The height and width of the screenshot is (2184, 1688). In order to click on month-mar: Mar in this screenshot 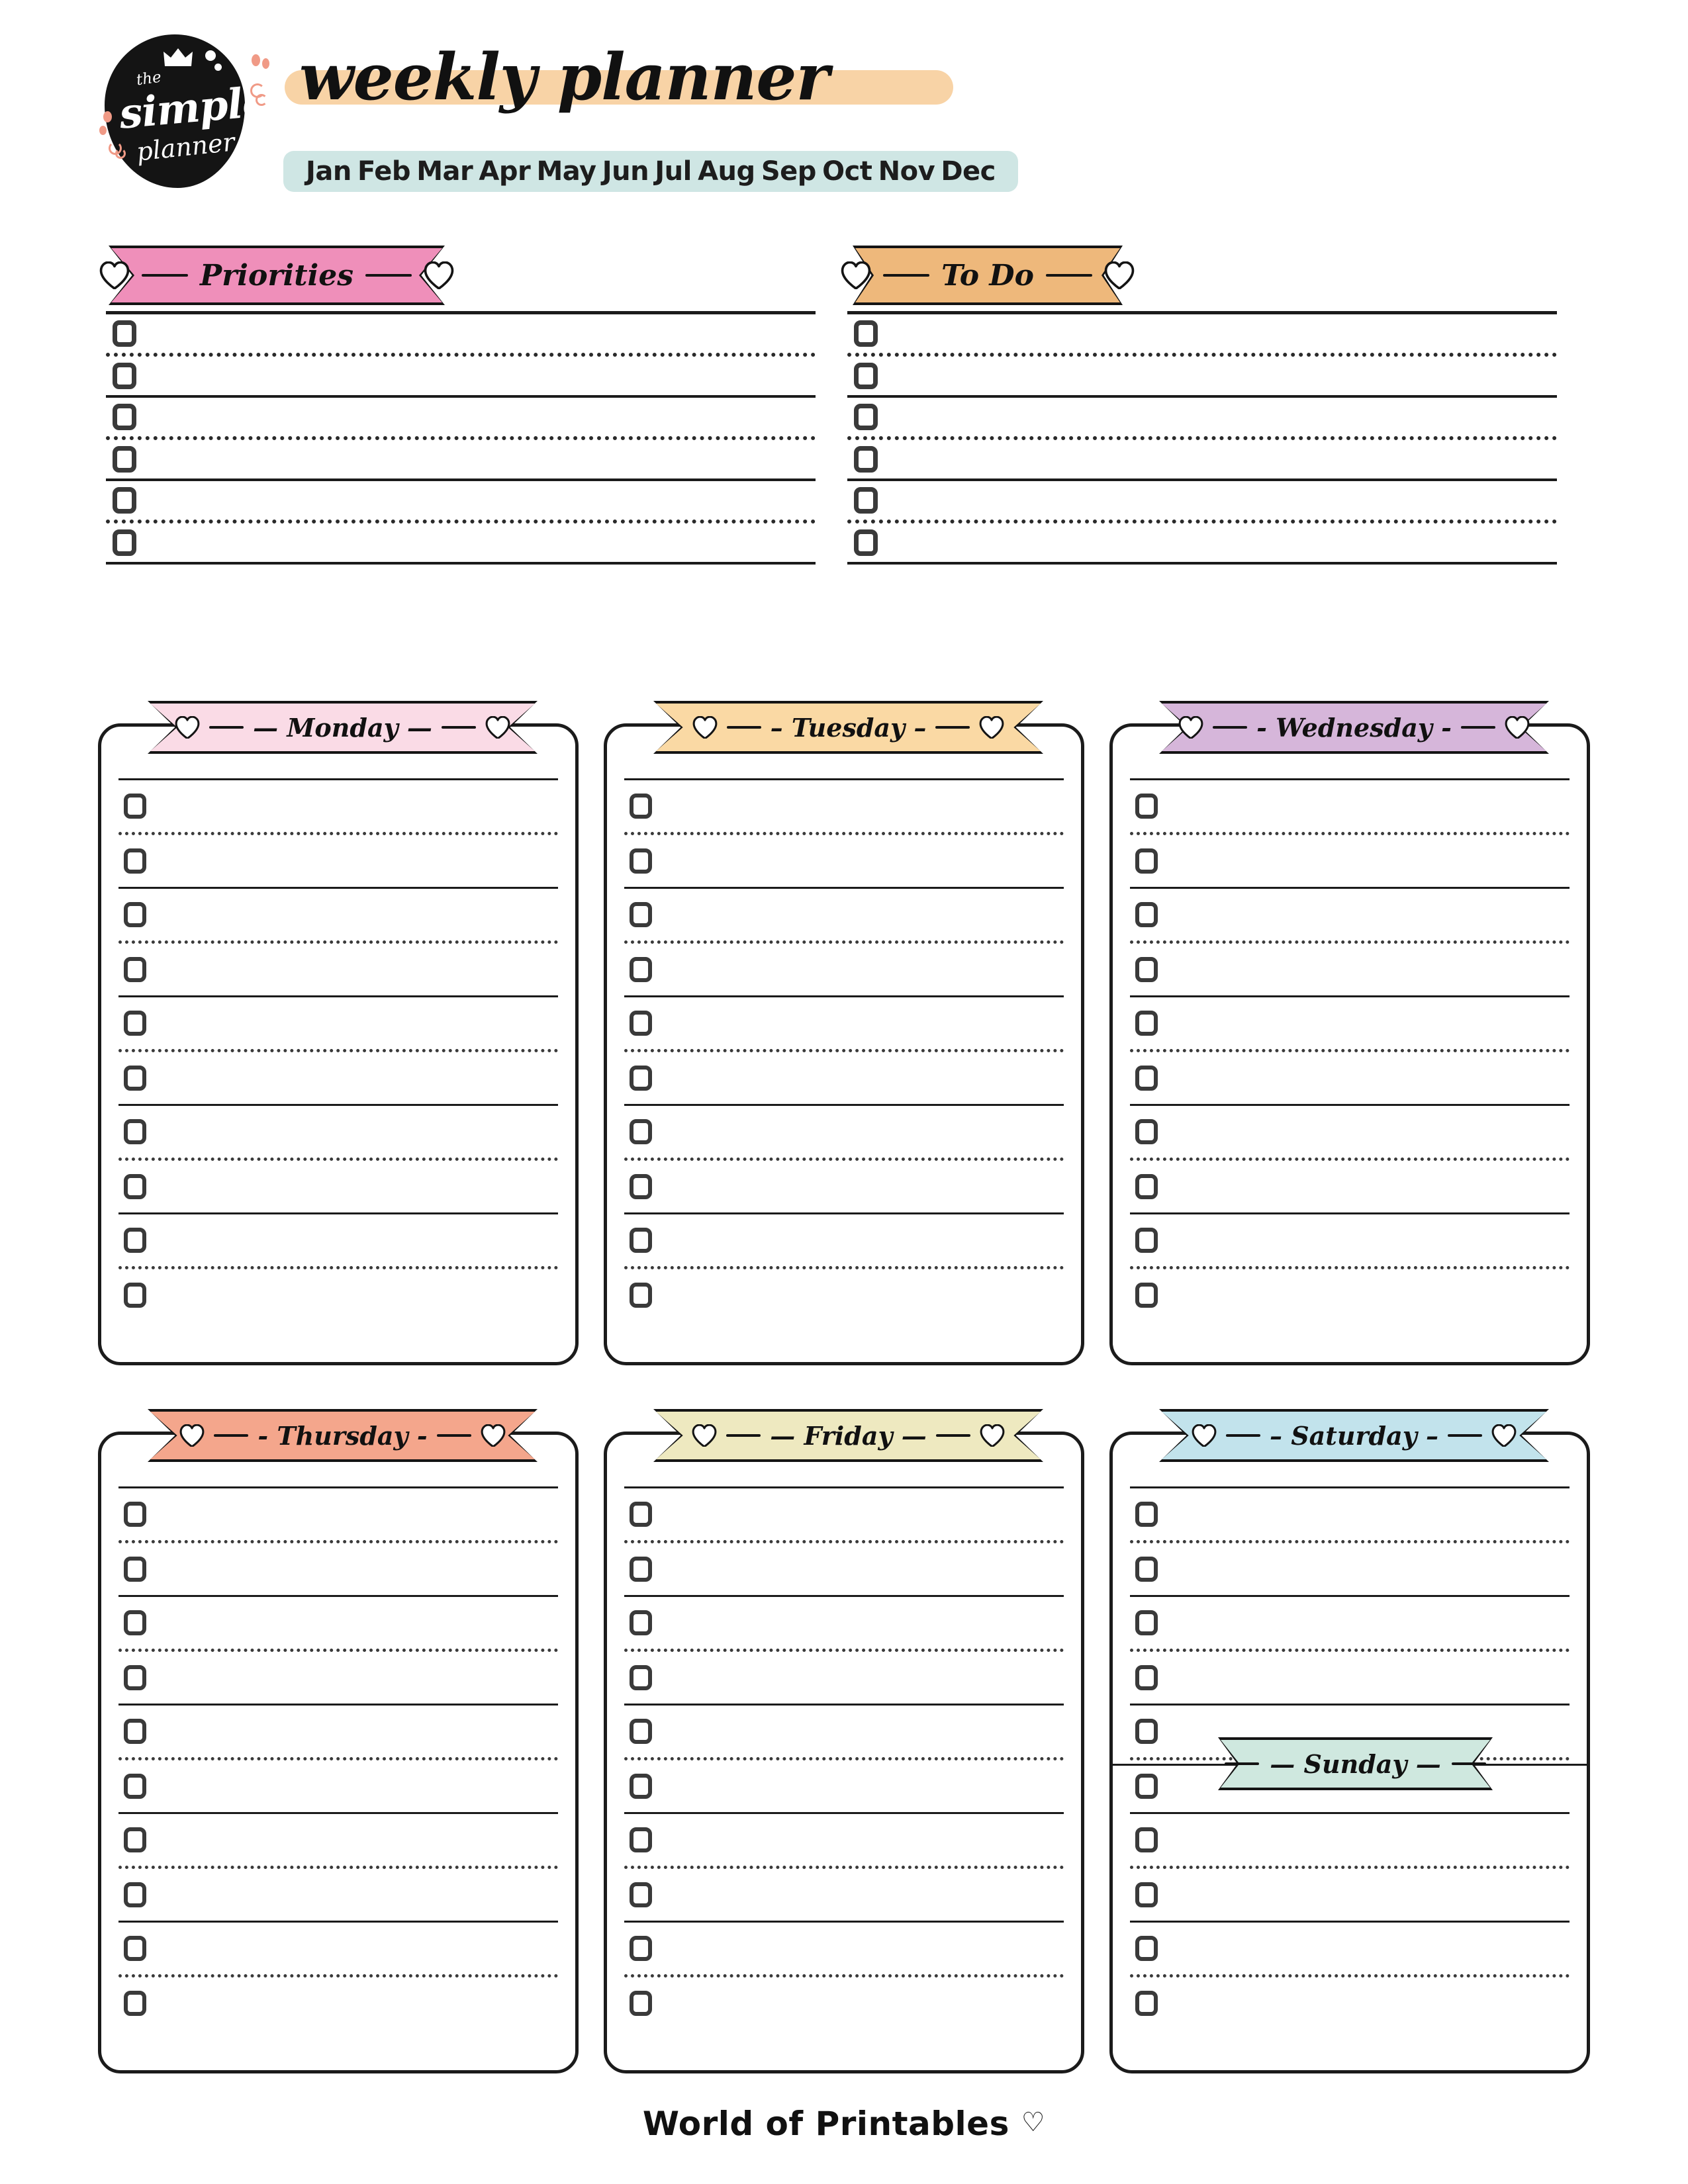, I will do `click(444, 171)`.